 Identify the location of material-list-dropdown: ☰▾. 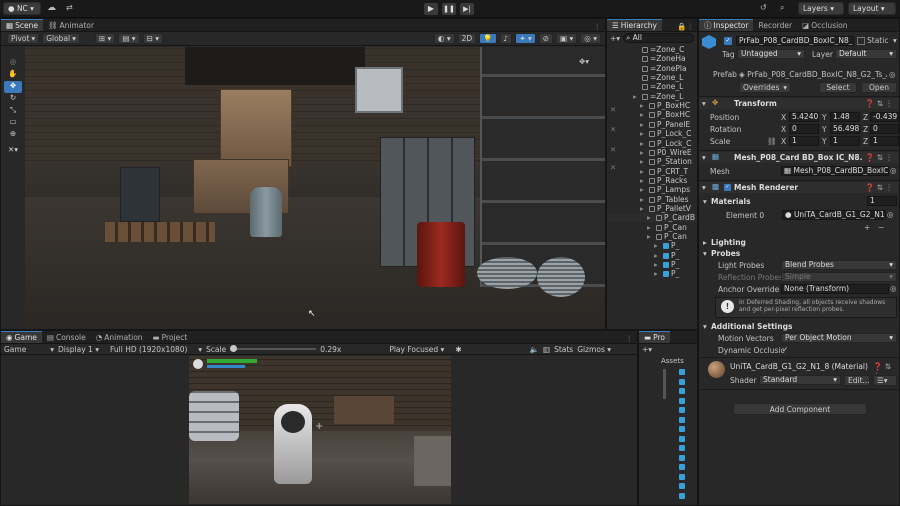
(885, 380).